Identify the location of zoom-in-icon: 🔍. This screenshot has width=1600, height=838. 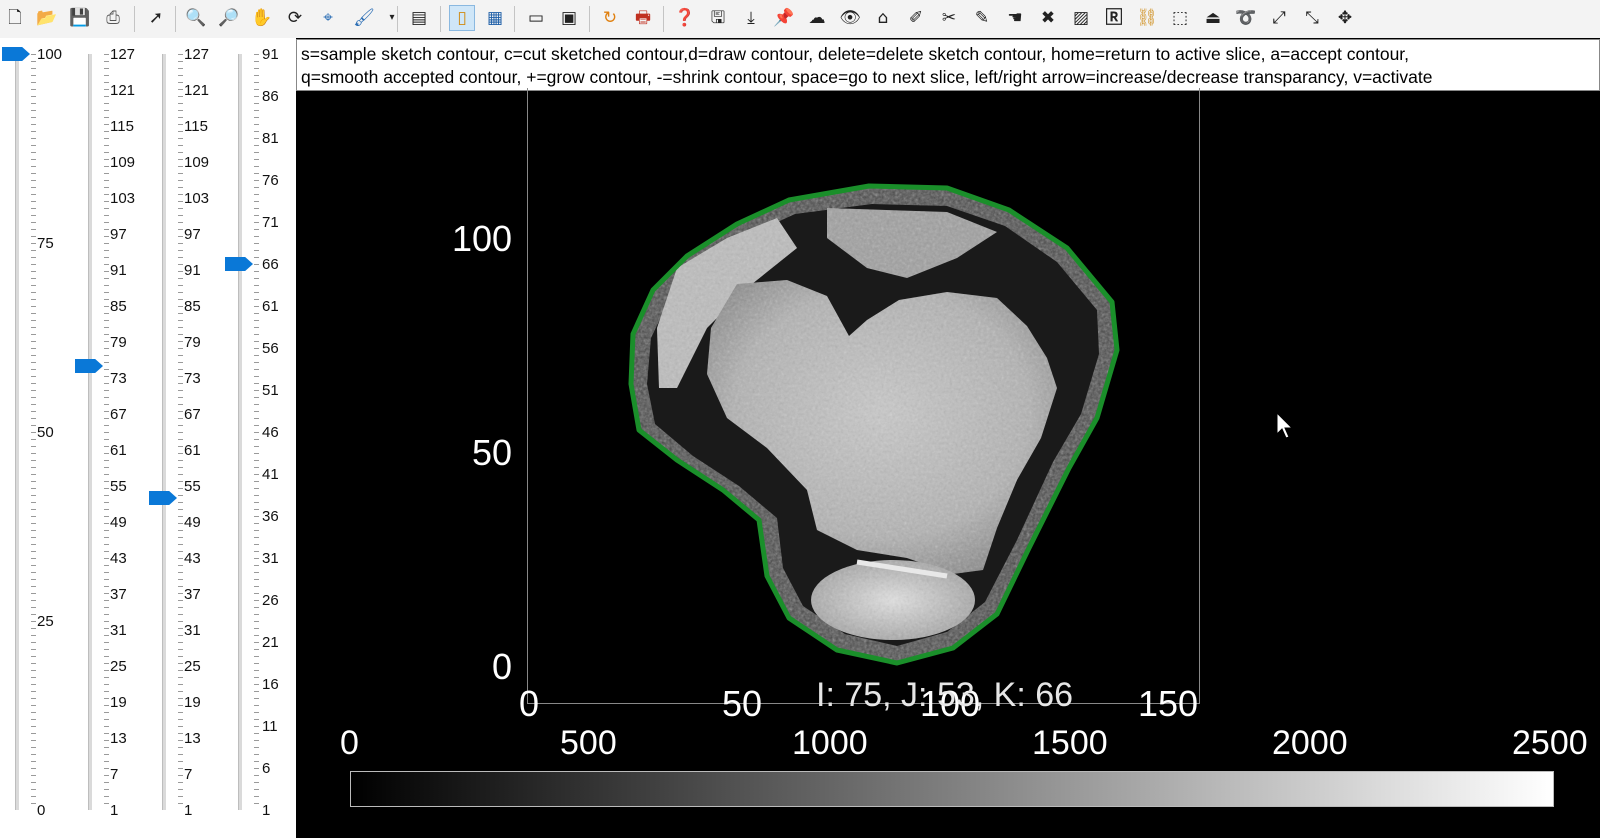
(196, 18).